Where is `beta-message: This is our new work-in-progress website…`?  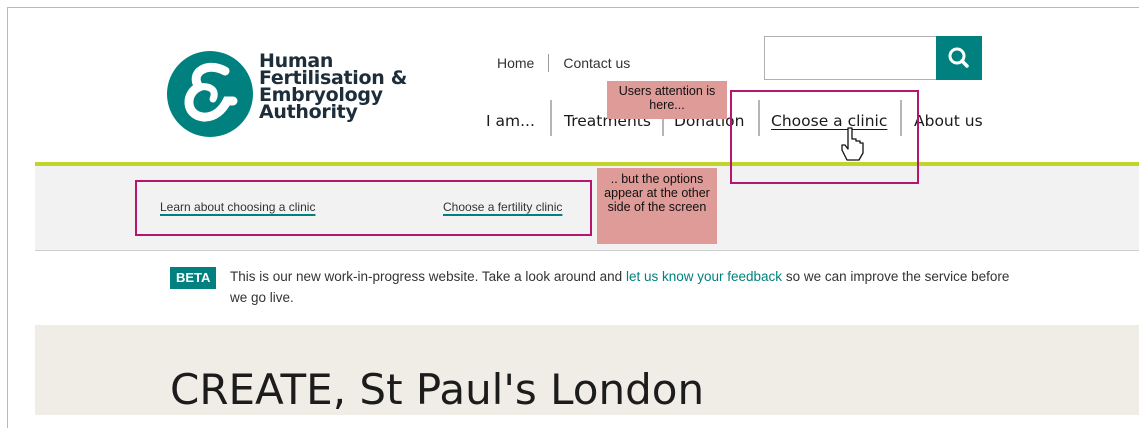 beta-message: This is our new work-in-progress website… is located at coordinates (625, 287).